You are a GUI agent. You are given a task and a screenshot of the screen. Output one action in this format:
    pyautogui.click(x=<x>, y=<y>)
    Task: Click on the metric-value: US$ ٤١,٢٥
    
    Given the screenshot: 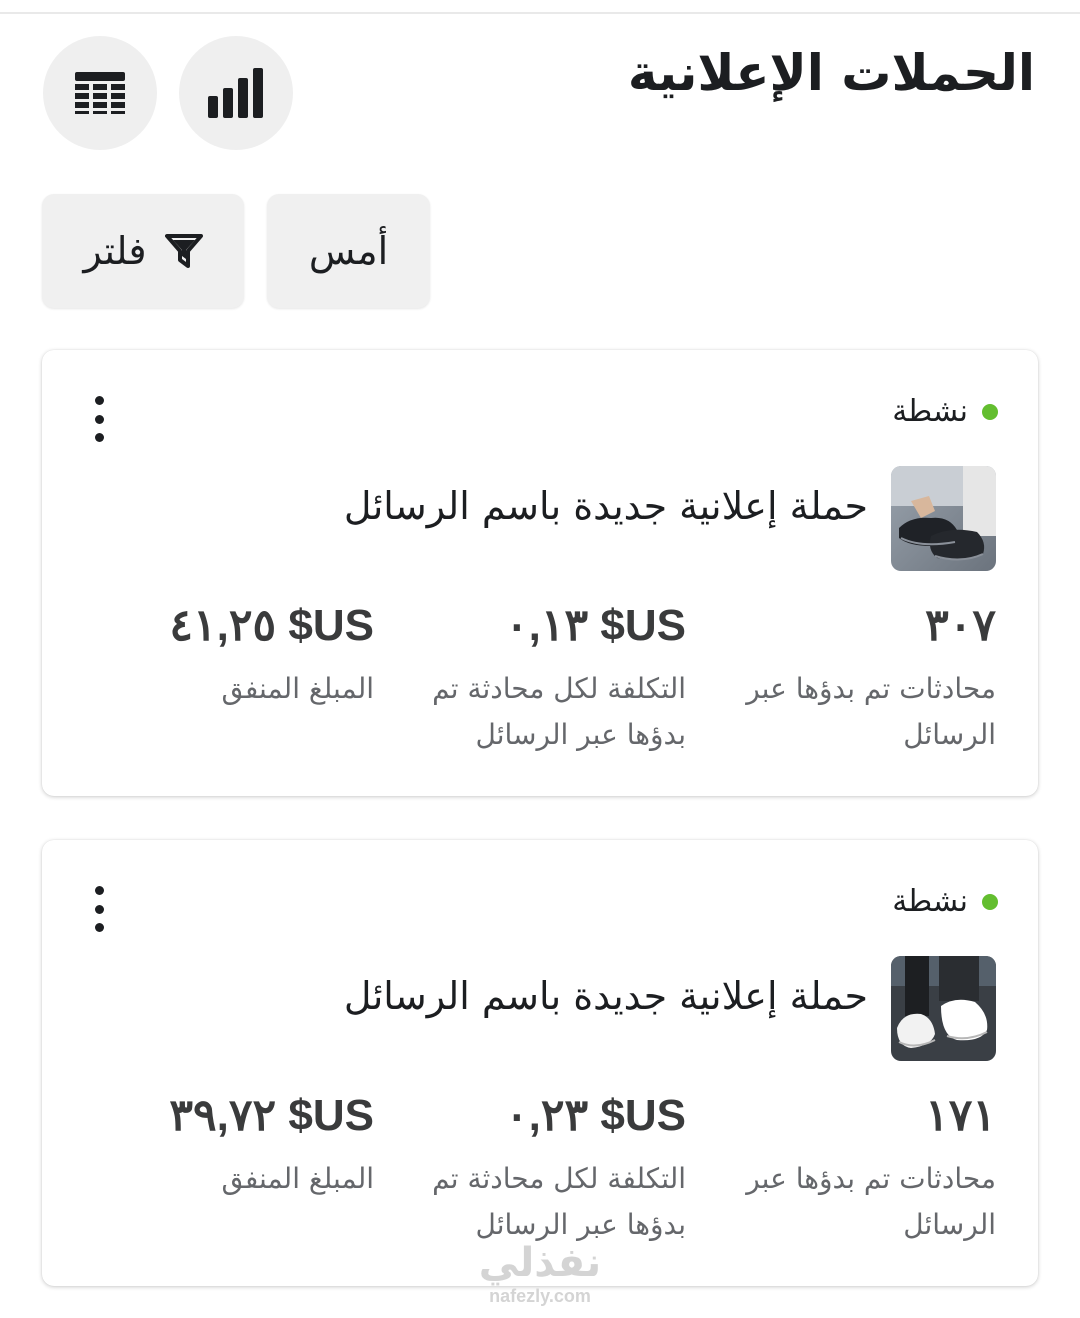 What is the action you would take?
    pyautogui.click(x=271, y=625)
    